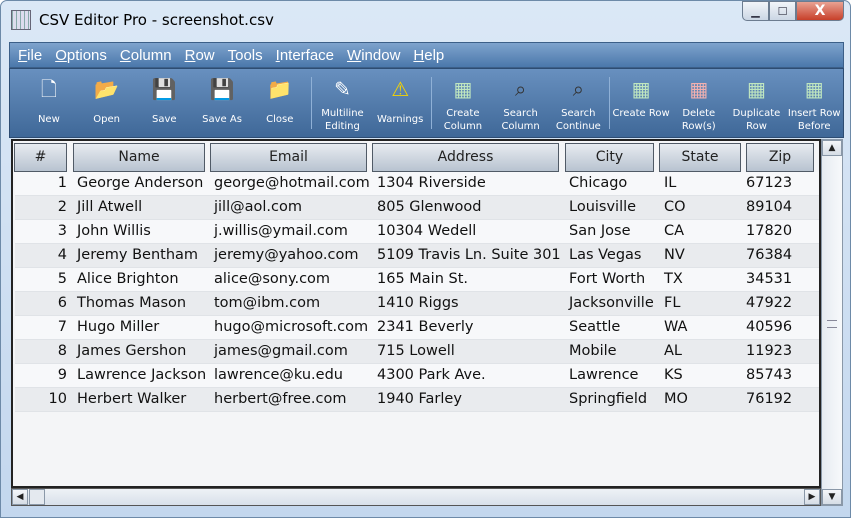 The width and height of the screenshot is (851, 518). I want to click on minimize-button: ▁, so click(755, 11).